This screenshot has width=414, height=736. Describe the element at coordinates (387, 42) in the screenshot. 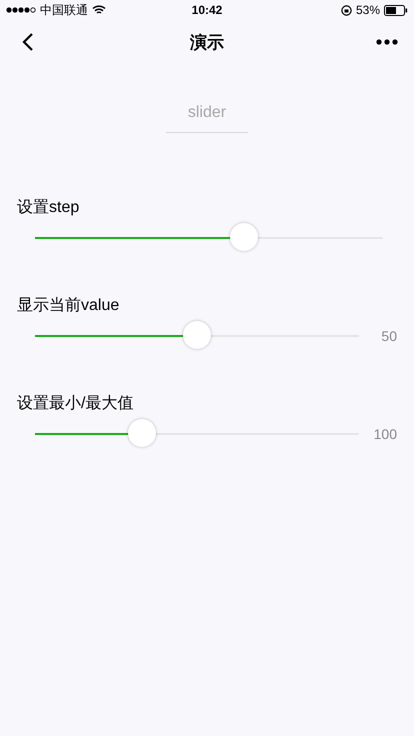

I see `more-icon` at that location.